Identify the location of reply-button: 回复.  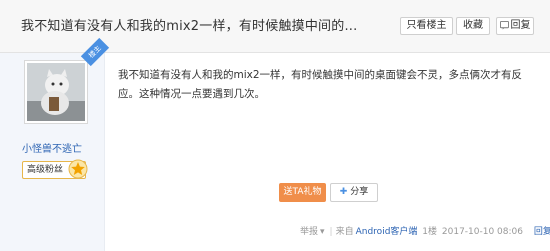
(515, 26).